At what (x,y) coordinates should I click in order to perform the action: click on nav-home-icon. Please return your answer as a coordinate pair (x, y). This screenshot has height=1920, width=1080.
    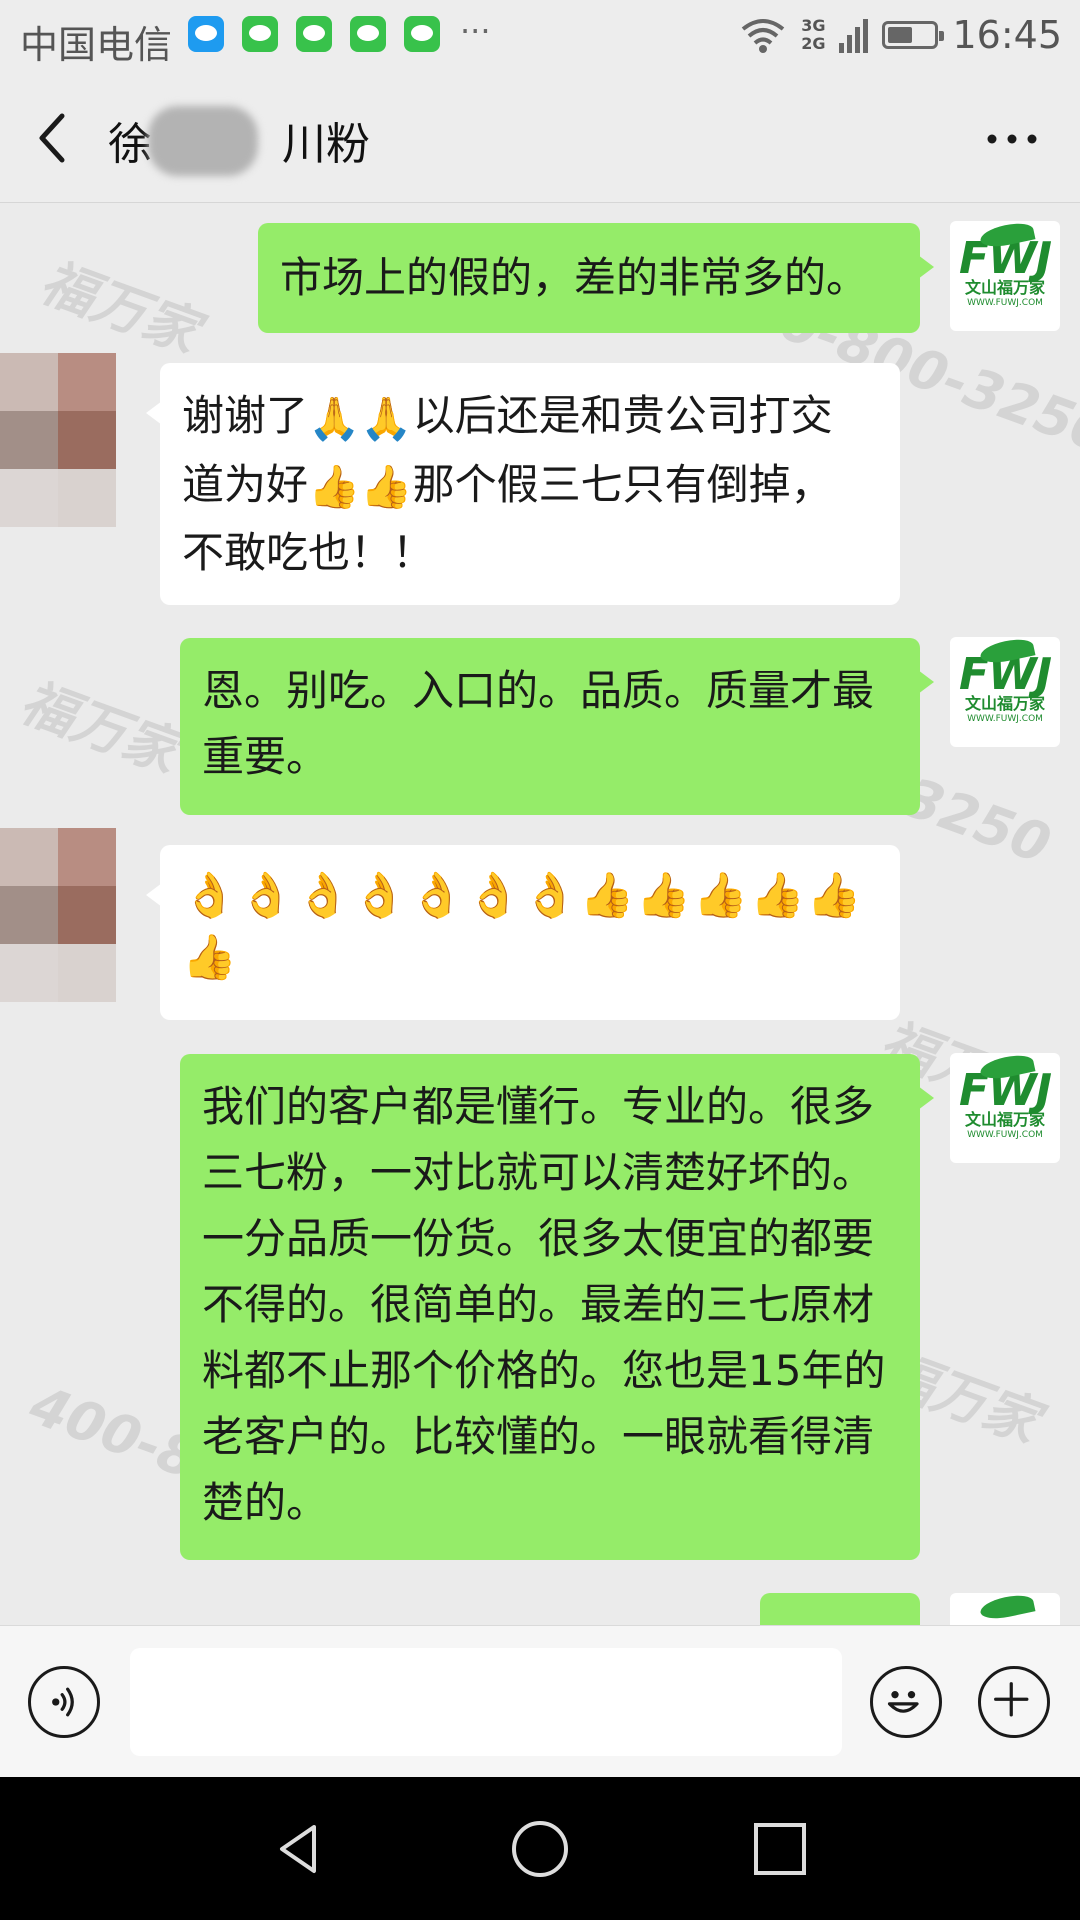
    Looking at the image, I should click on (540, 1849).